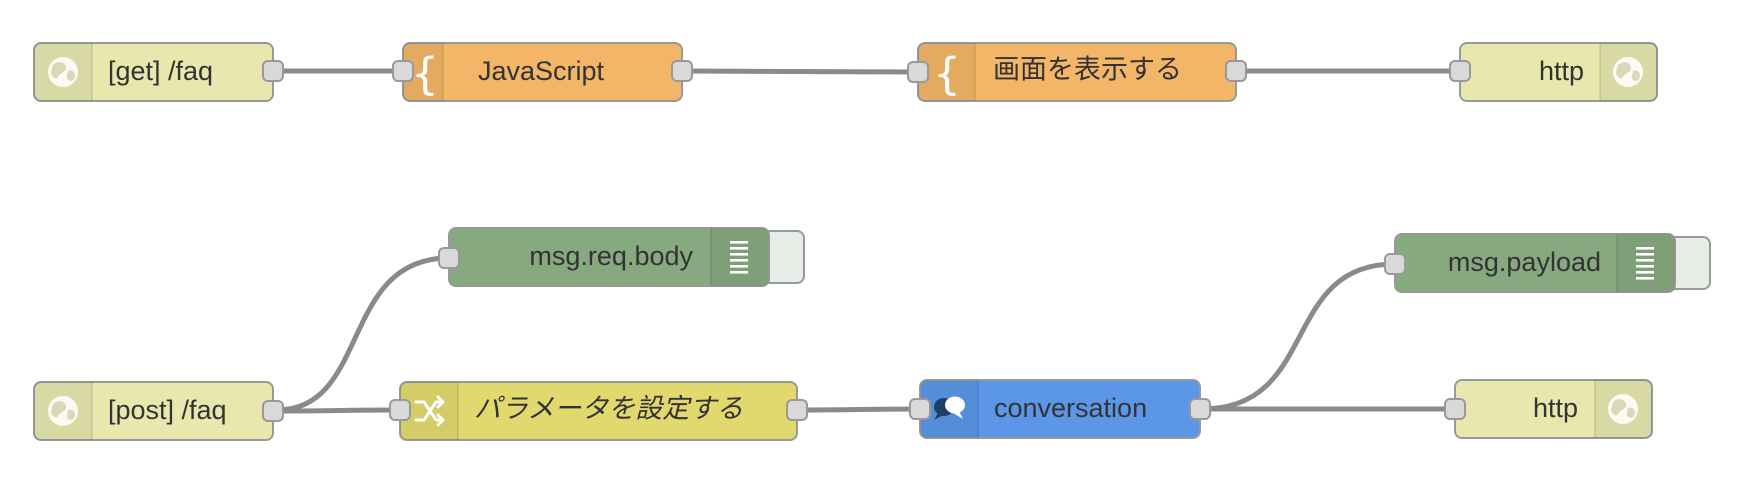 Image resolution: width=1754 pixels, height=489 pixels. I want to click on node-http-in-get-faq: [get] /faq, so click(158, 72).